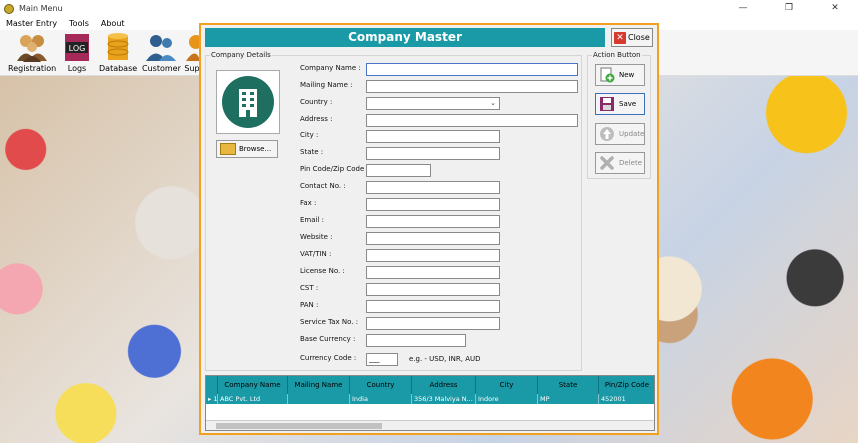  Describe the element at coordinates (430, 425) in the screenshot. I see `horizontal-scrollbar` at that location.